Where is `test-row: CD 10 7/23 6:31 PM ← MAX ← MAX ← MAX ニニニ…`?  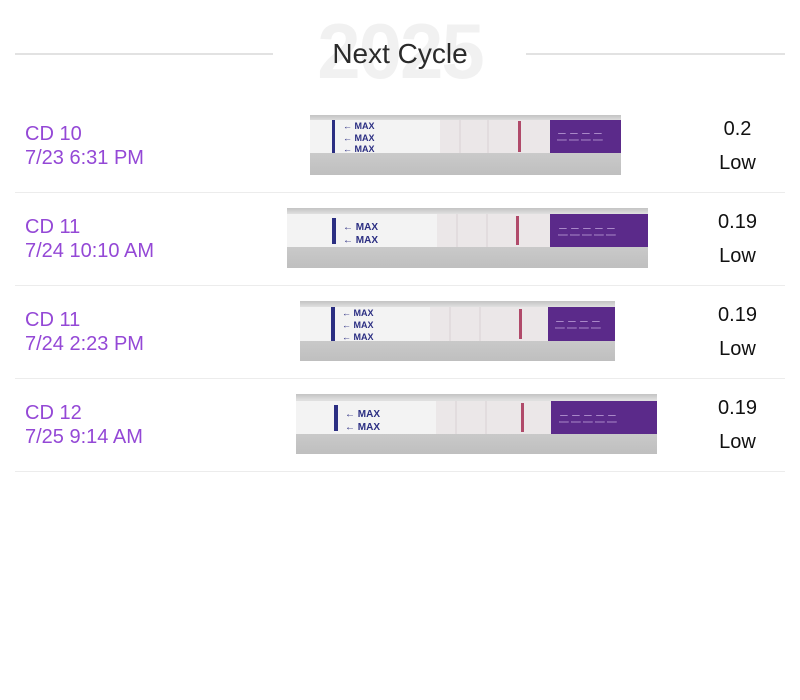 test-row: CD 10 7/23 6:31 PM ← MAX ← MAX ← MAX ニニニ… is located at coordinates (400, 146).